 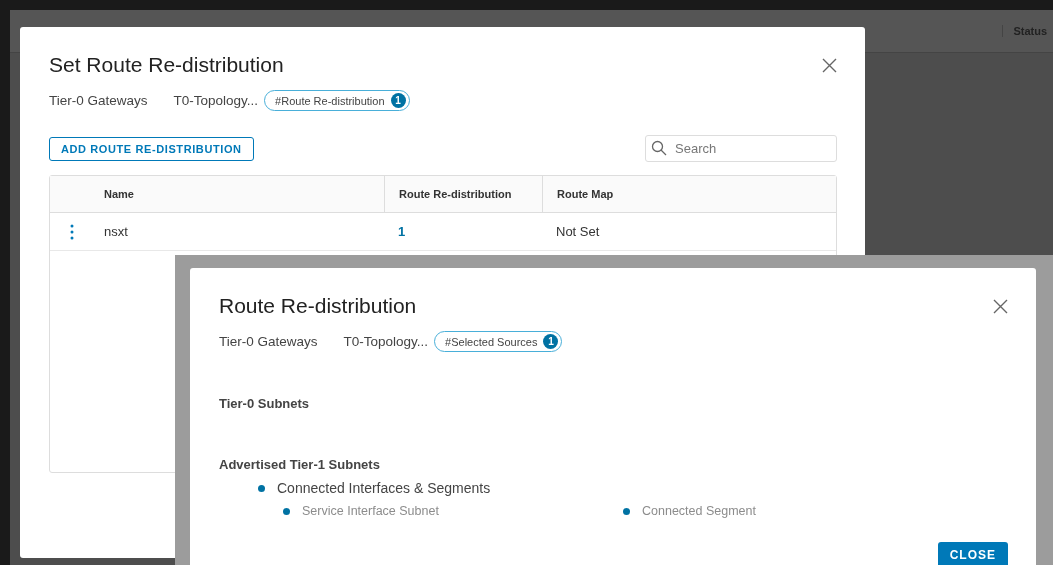 I want to click on count-link: 1, so click(x=463, y=231).